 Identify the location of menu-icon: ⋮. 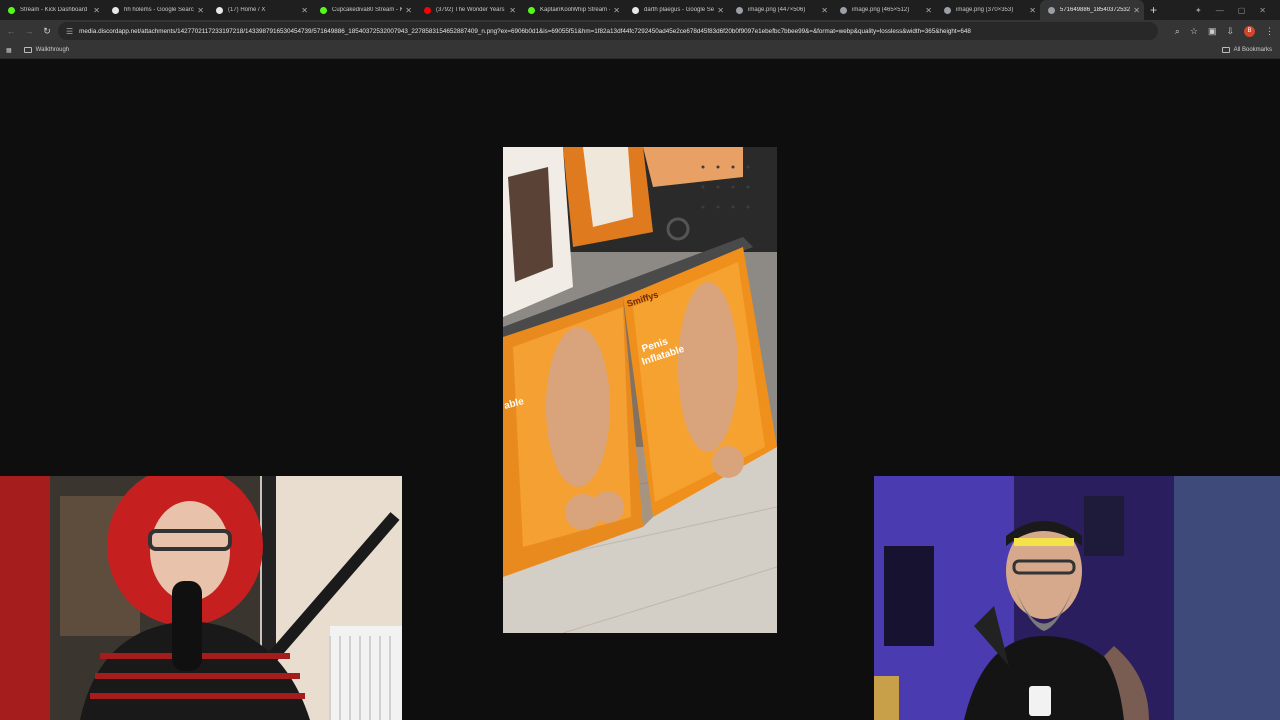
(1269, 31).